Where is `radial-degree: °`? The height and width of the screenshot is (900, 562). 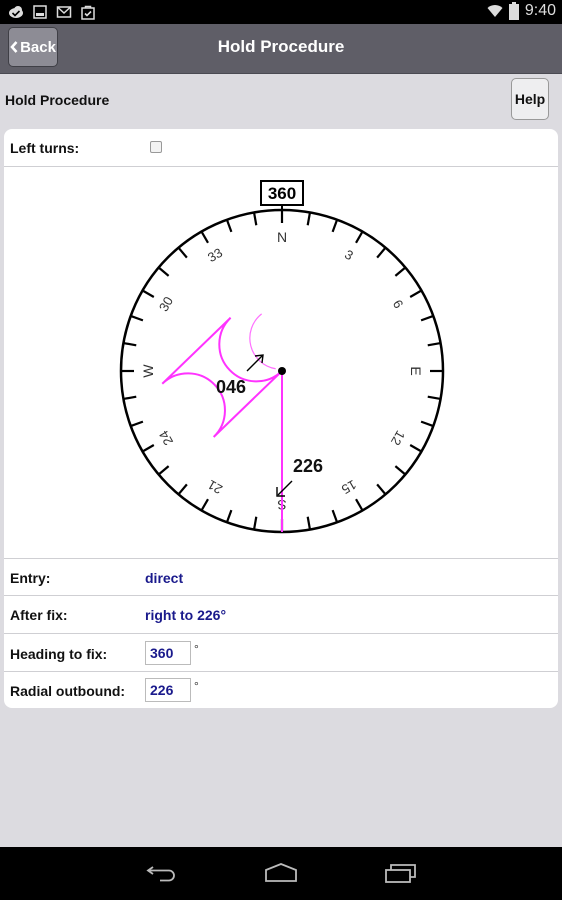 radial-degree: ° is located at coordinates (196, 686).